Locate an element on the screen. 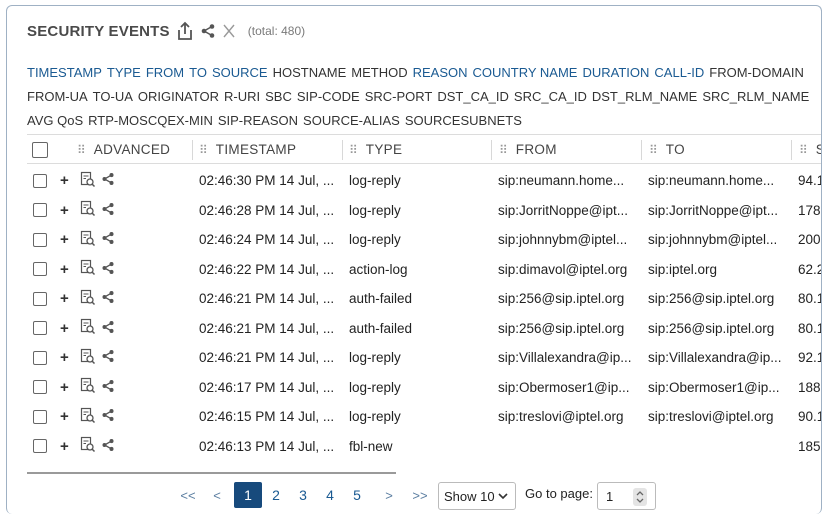  first-page-button: << is located at coordinates (188, 495).